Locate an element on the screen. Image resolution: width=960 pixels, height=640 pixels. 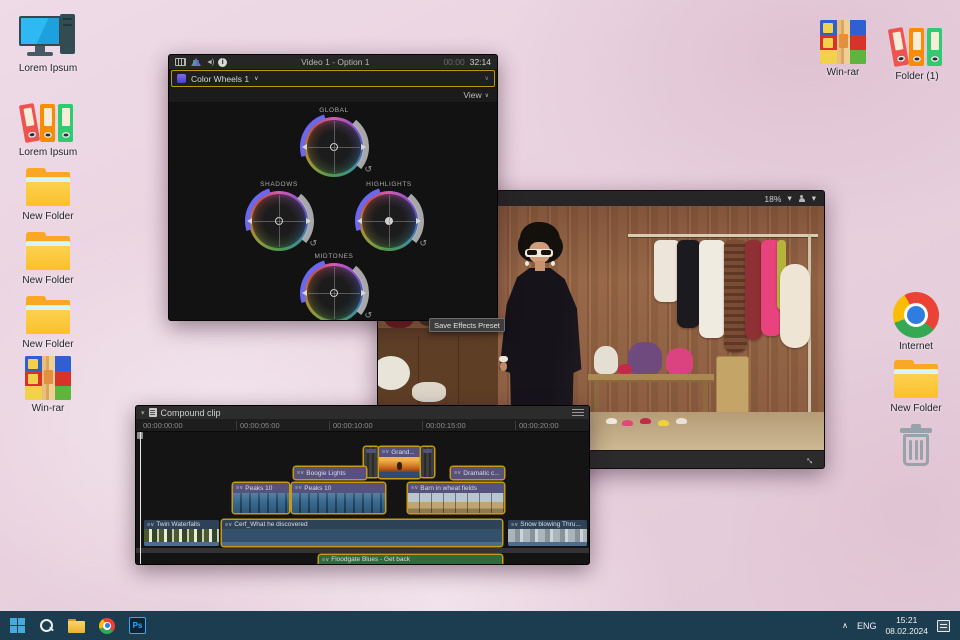
maroon-garment is located at coordinates (753, 290).